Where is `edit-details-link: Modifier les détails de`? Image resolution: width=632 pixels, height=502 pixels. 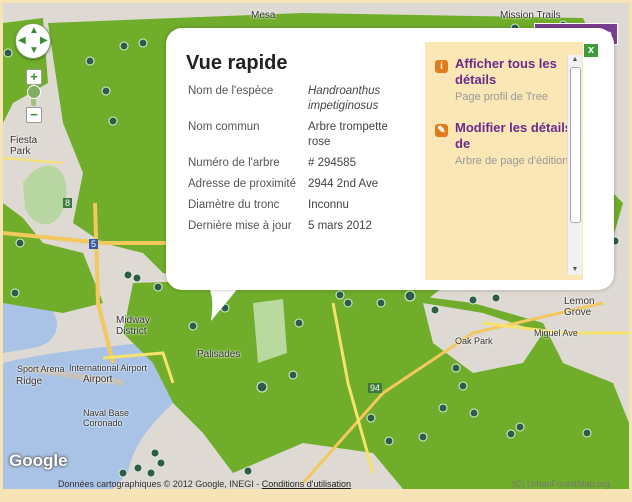
edit-details-link: Modifier les détails de is located at coordinates (515, 136).